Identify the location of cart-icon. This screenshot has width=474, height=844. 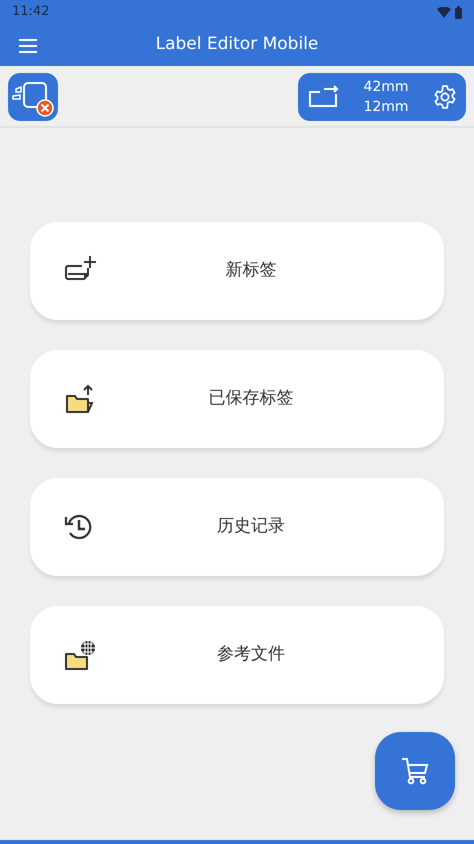
(415, 771).